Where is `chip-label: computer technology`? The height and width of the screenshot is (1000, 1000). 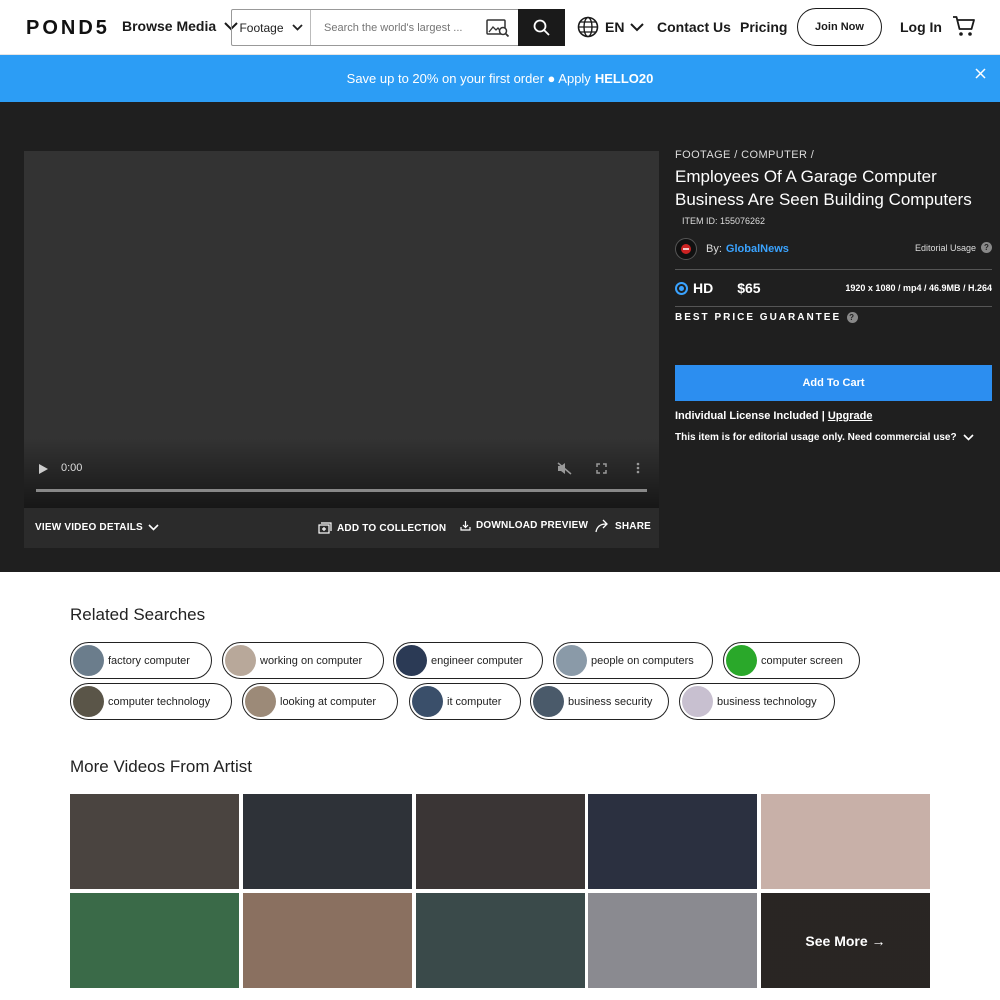
chip-label: computer technology is located at coordinates (159, 701).